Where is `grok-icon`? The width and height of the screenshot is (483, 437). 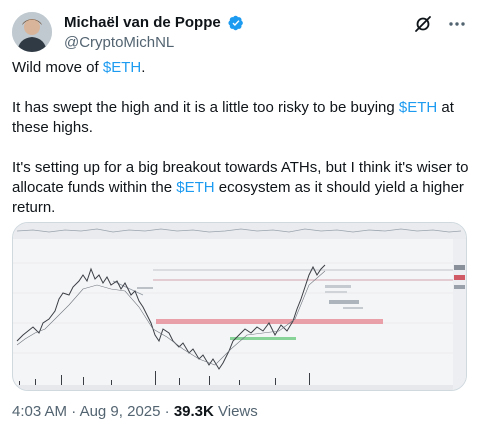 grok-icon is located at coordinates (423, 24).